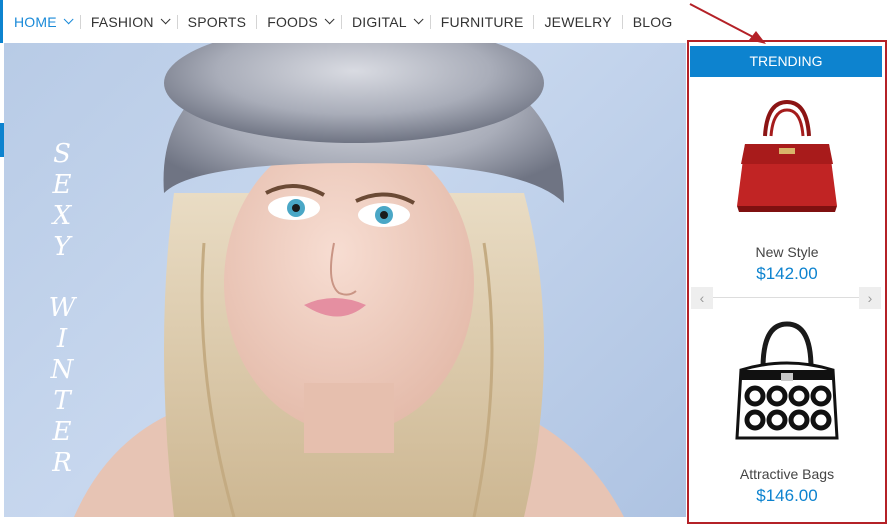 The width and height of the screenshot is (894, 527). What do you see at coordinates (62, 247) in the screenshot?
I see `hero-letter: Y` at bounding box center [62, 247].